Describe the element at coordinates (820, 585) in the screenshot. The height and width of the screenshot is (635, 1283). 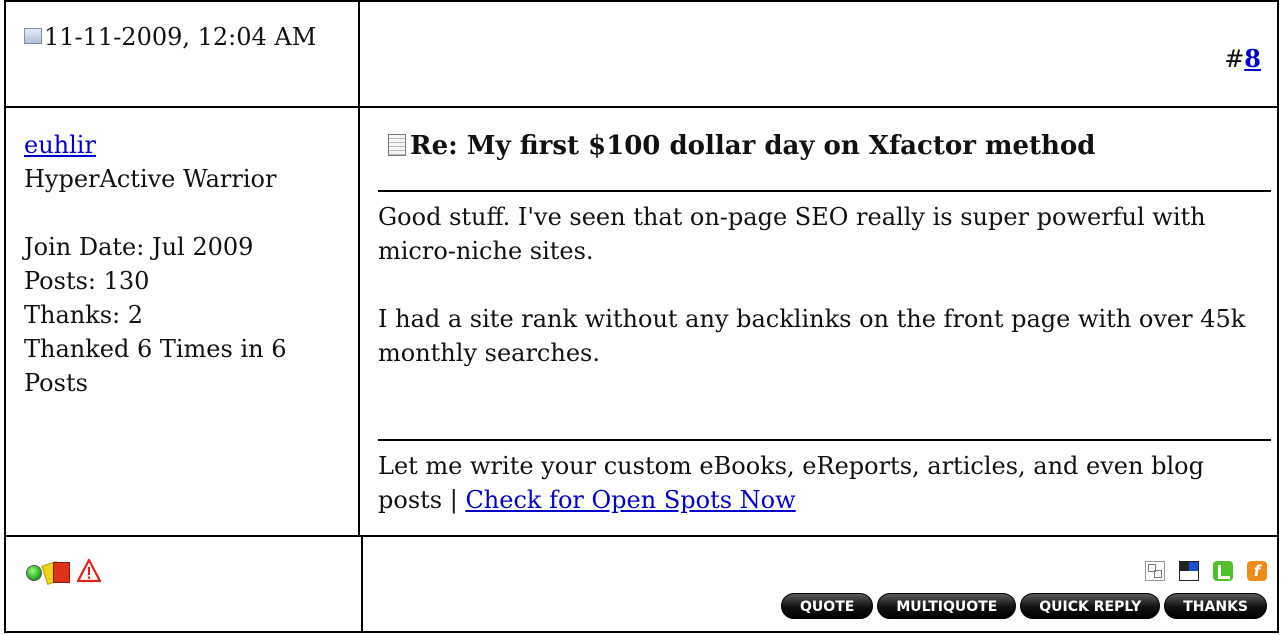
I see `post-actions-cell: f QUOTE MULTIQUOTE QUICK REPLY THANKS` at that location.